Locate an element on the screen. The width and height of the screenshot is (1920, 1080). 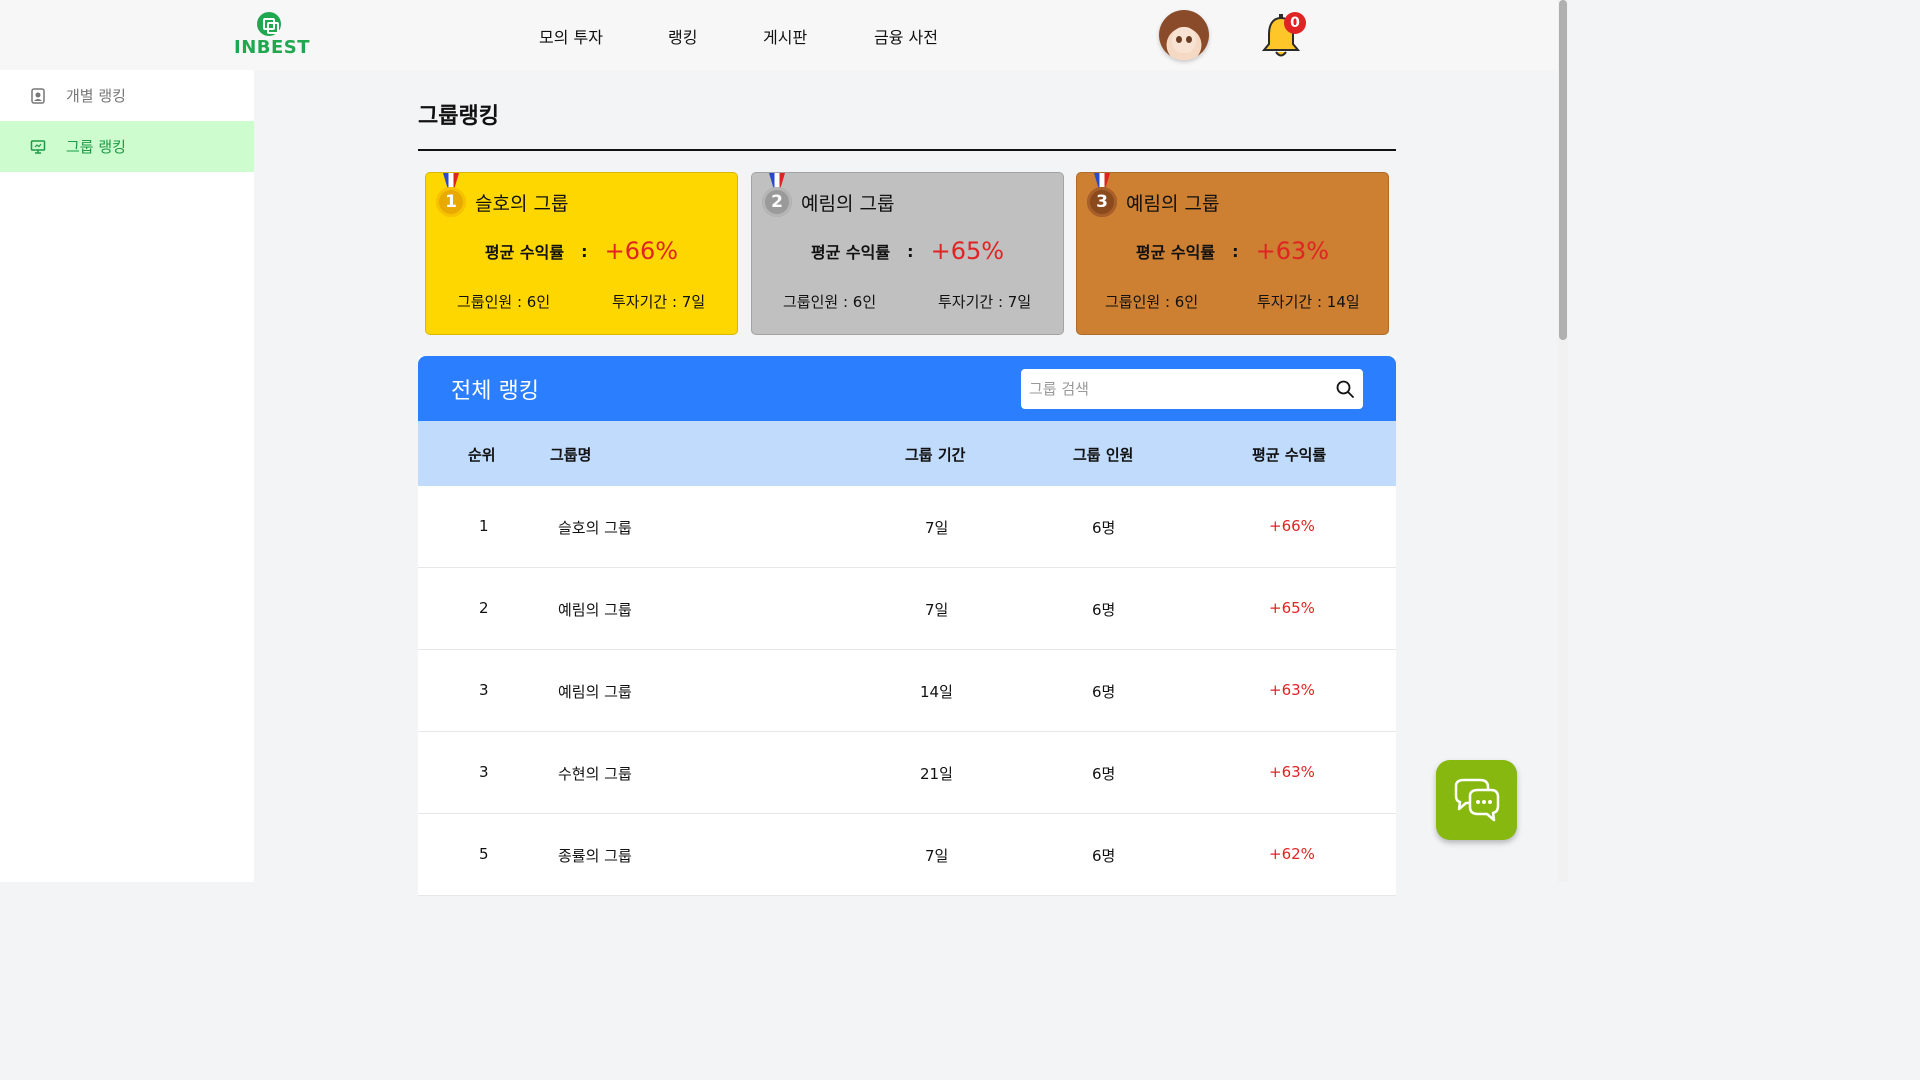
gold-medal-icon: 1 is located at coordinates (451, 196).